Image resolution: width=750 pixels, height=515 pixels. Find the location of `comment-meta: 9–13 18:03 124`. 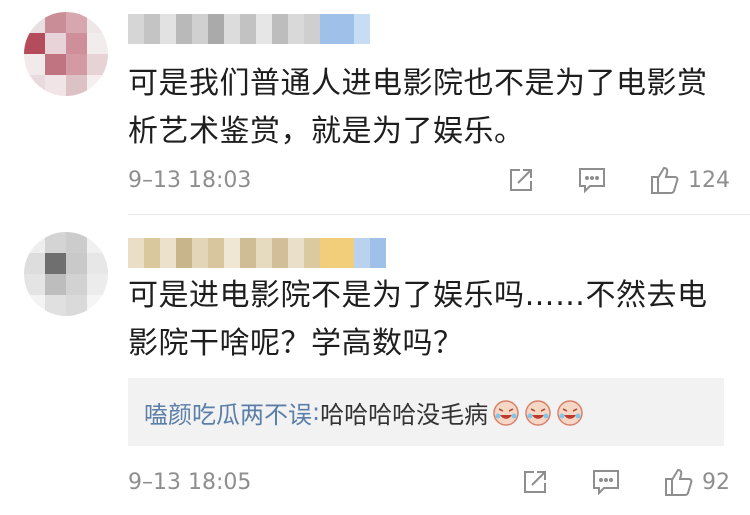

comment-meta: 9–13 18:03 124 is located at coordinates (429, 180).